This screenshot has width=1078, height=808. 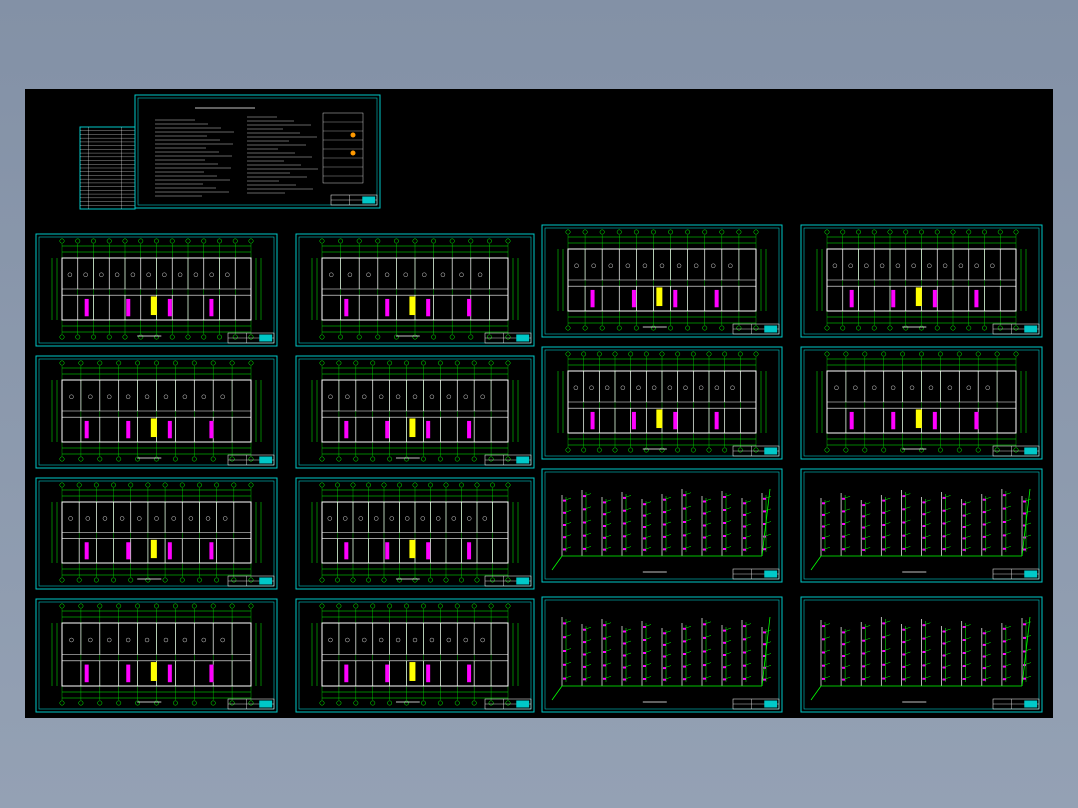 I want to click on drawing-sheet-notes, so click(x=257, y=151).